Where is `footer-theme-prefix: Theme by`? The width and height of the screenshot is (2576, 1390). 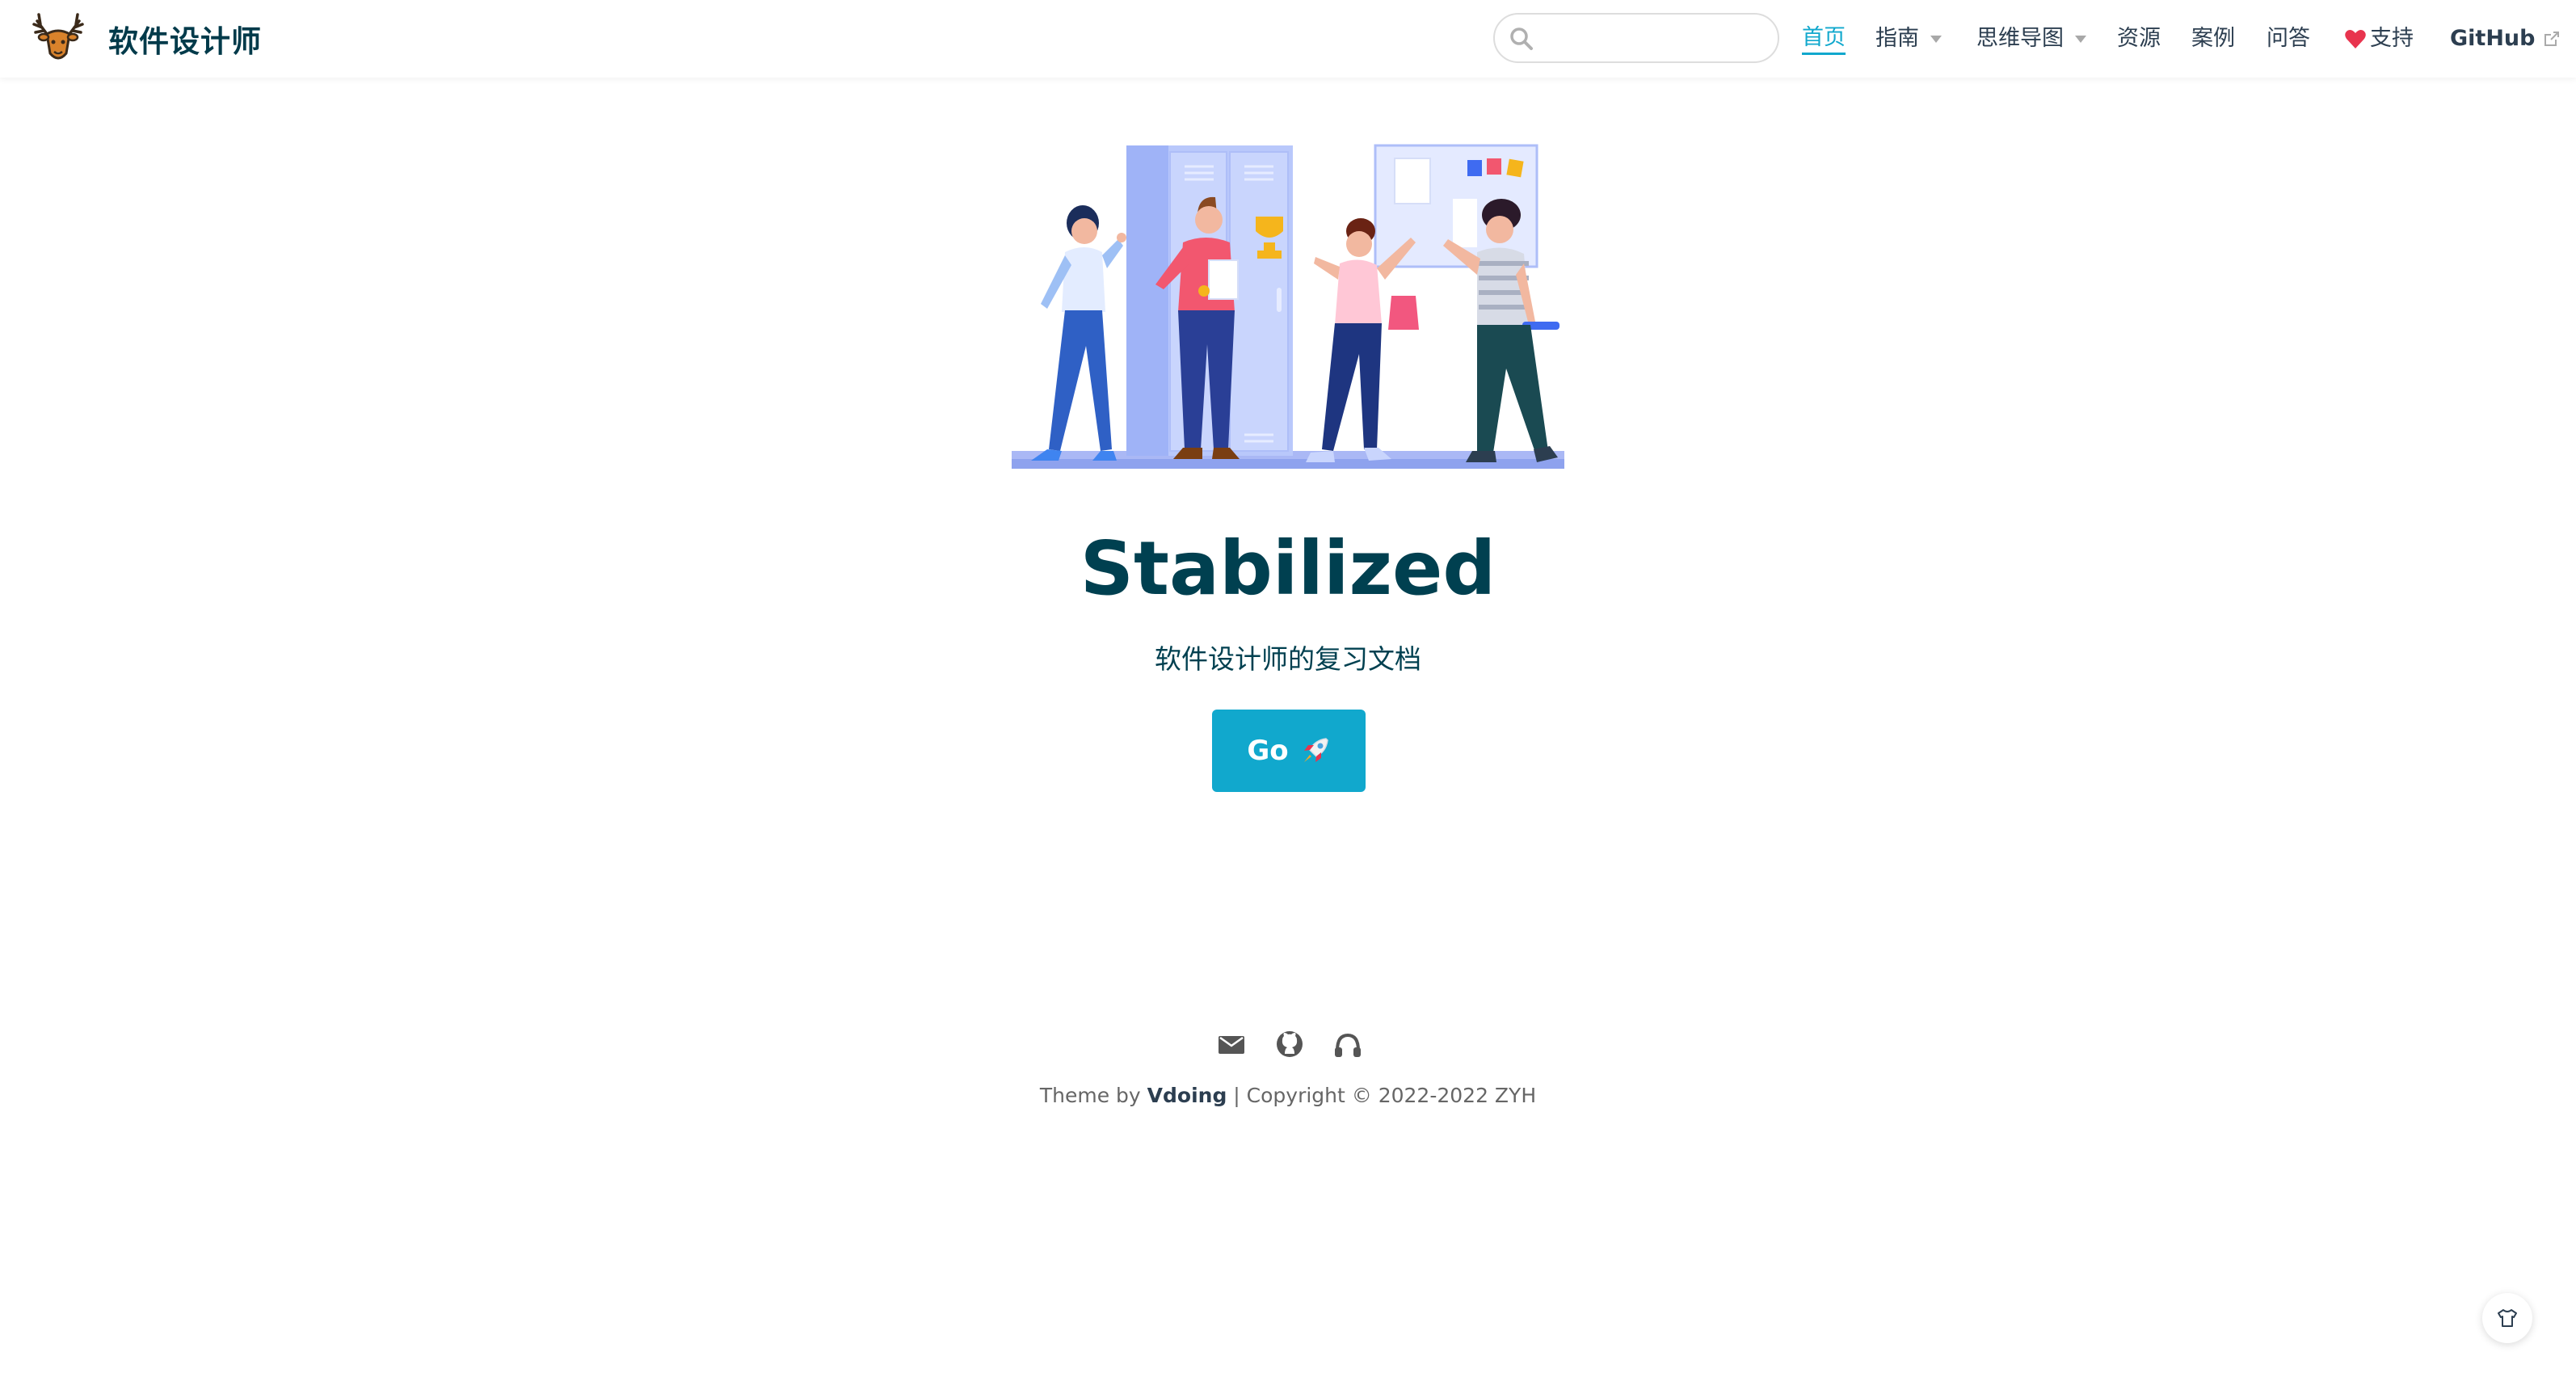 footer-theme-prefix: Theme by is located at coordinates (1090, 1095).